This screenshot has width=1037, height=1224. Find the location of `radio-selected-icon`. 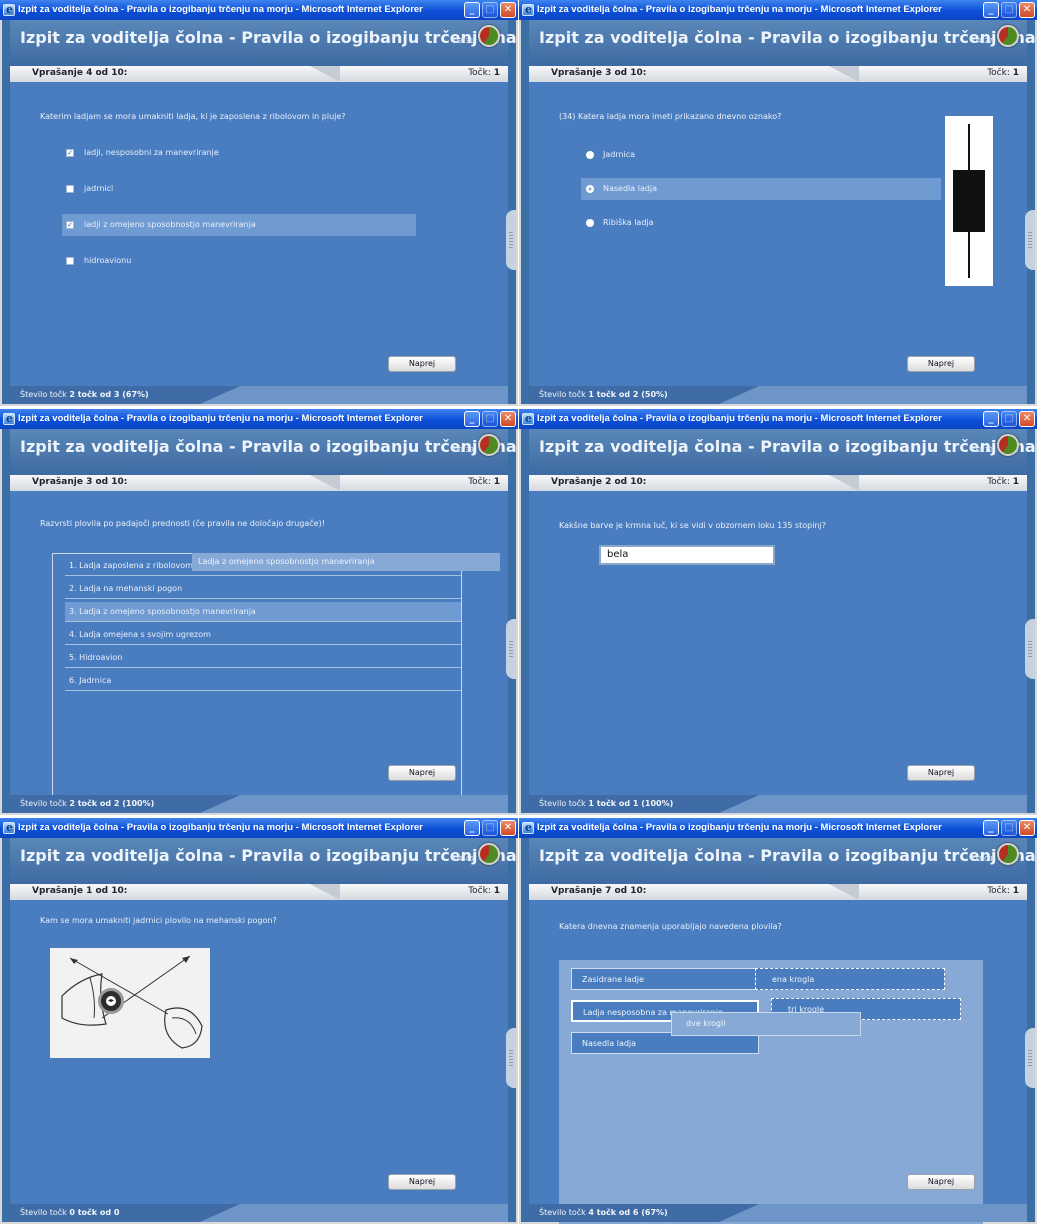

radio-selected-icon is located at coordinates (590, 189).